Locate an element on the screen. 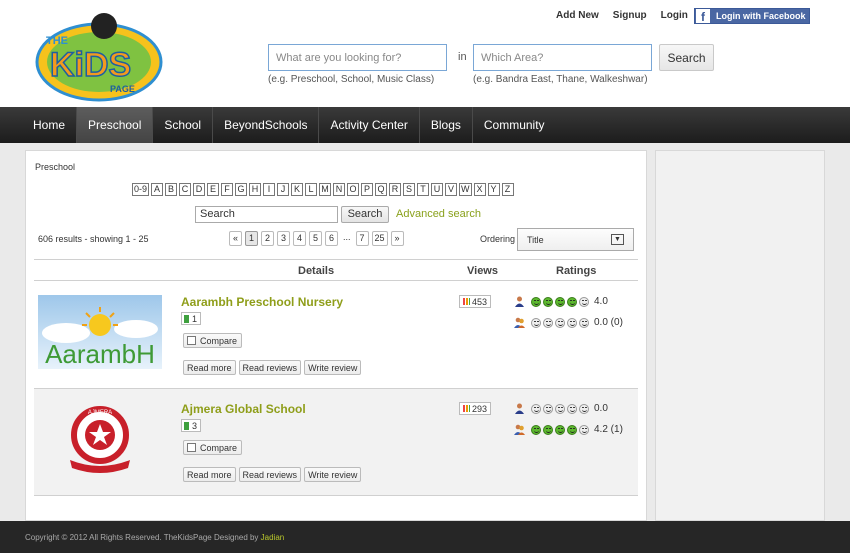 The image size is (850, 553). alpha-r: R is located at coordinates (395, 189).